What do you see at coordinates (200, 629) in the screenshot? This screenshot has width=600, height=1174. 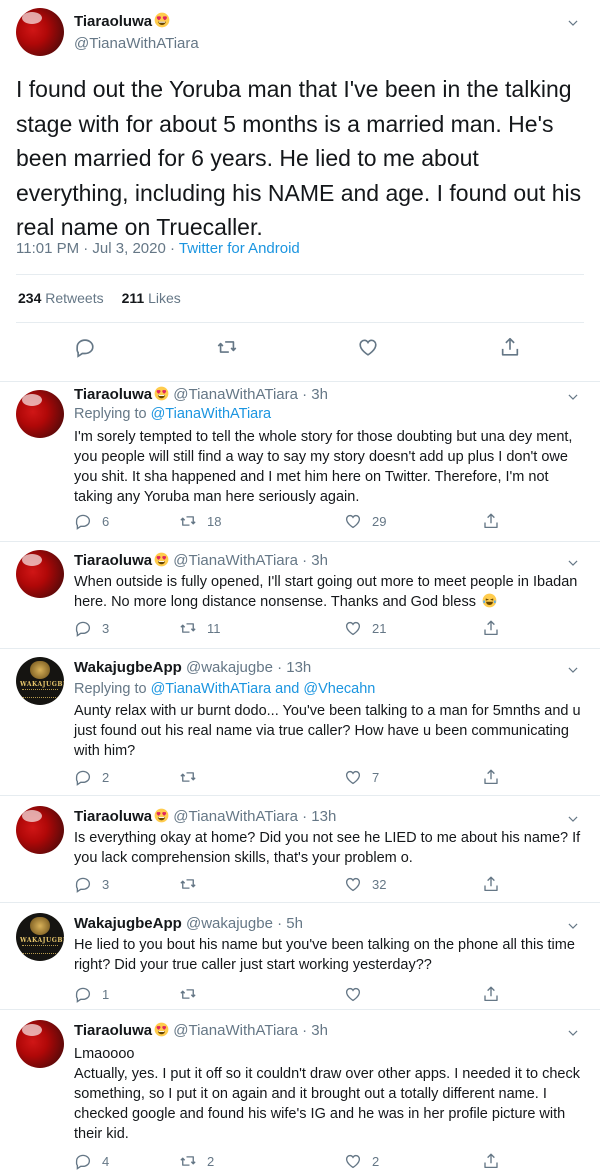 I see `retweet-button: 11` at bounding box center [200, 629].